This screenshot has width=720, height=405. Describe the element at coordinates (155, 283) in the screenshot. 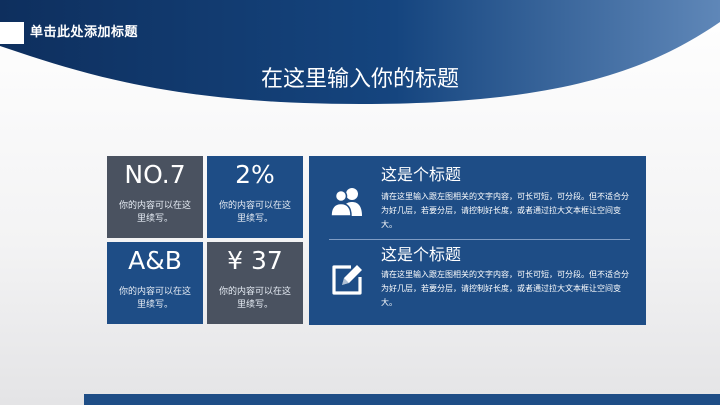

I see `stat-tile-ab: A&B 你的内容可以在这里续写。` at that location.